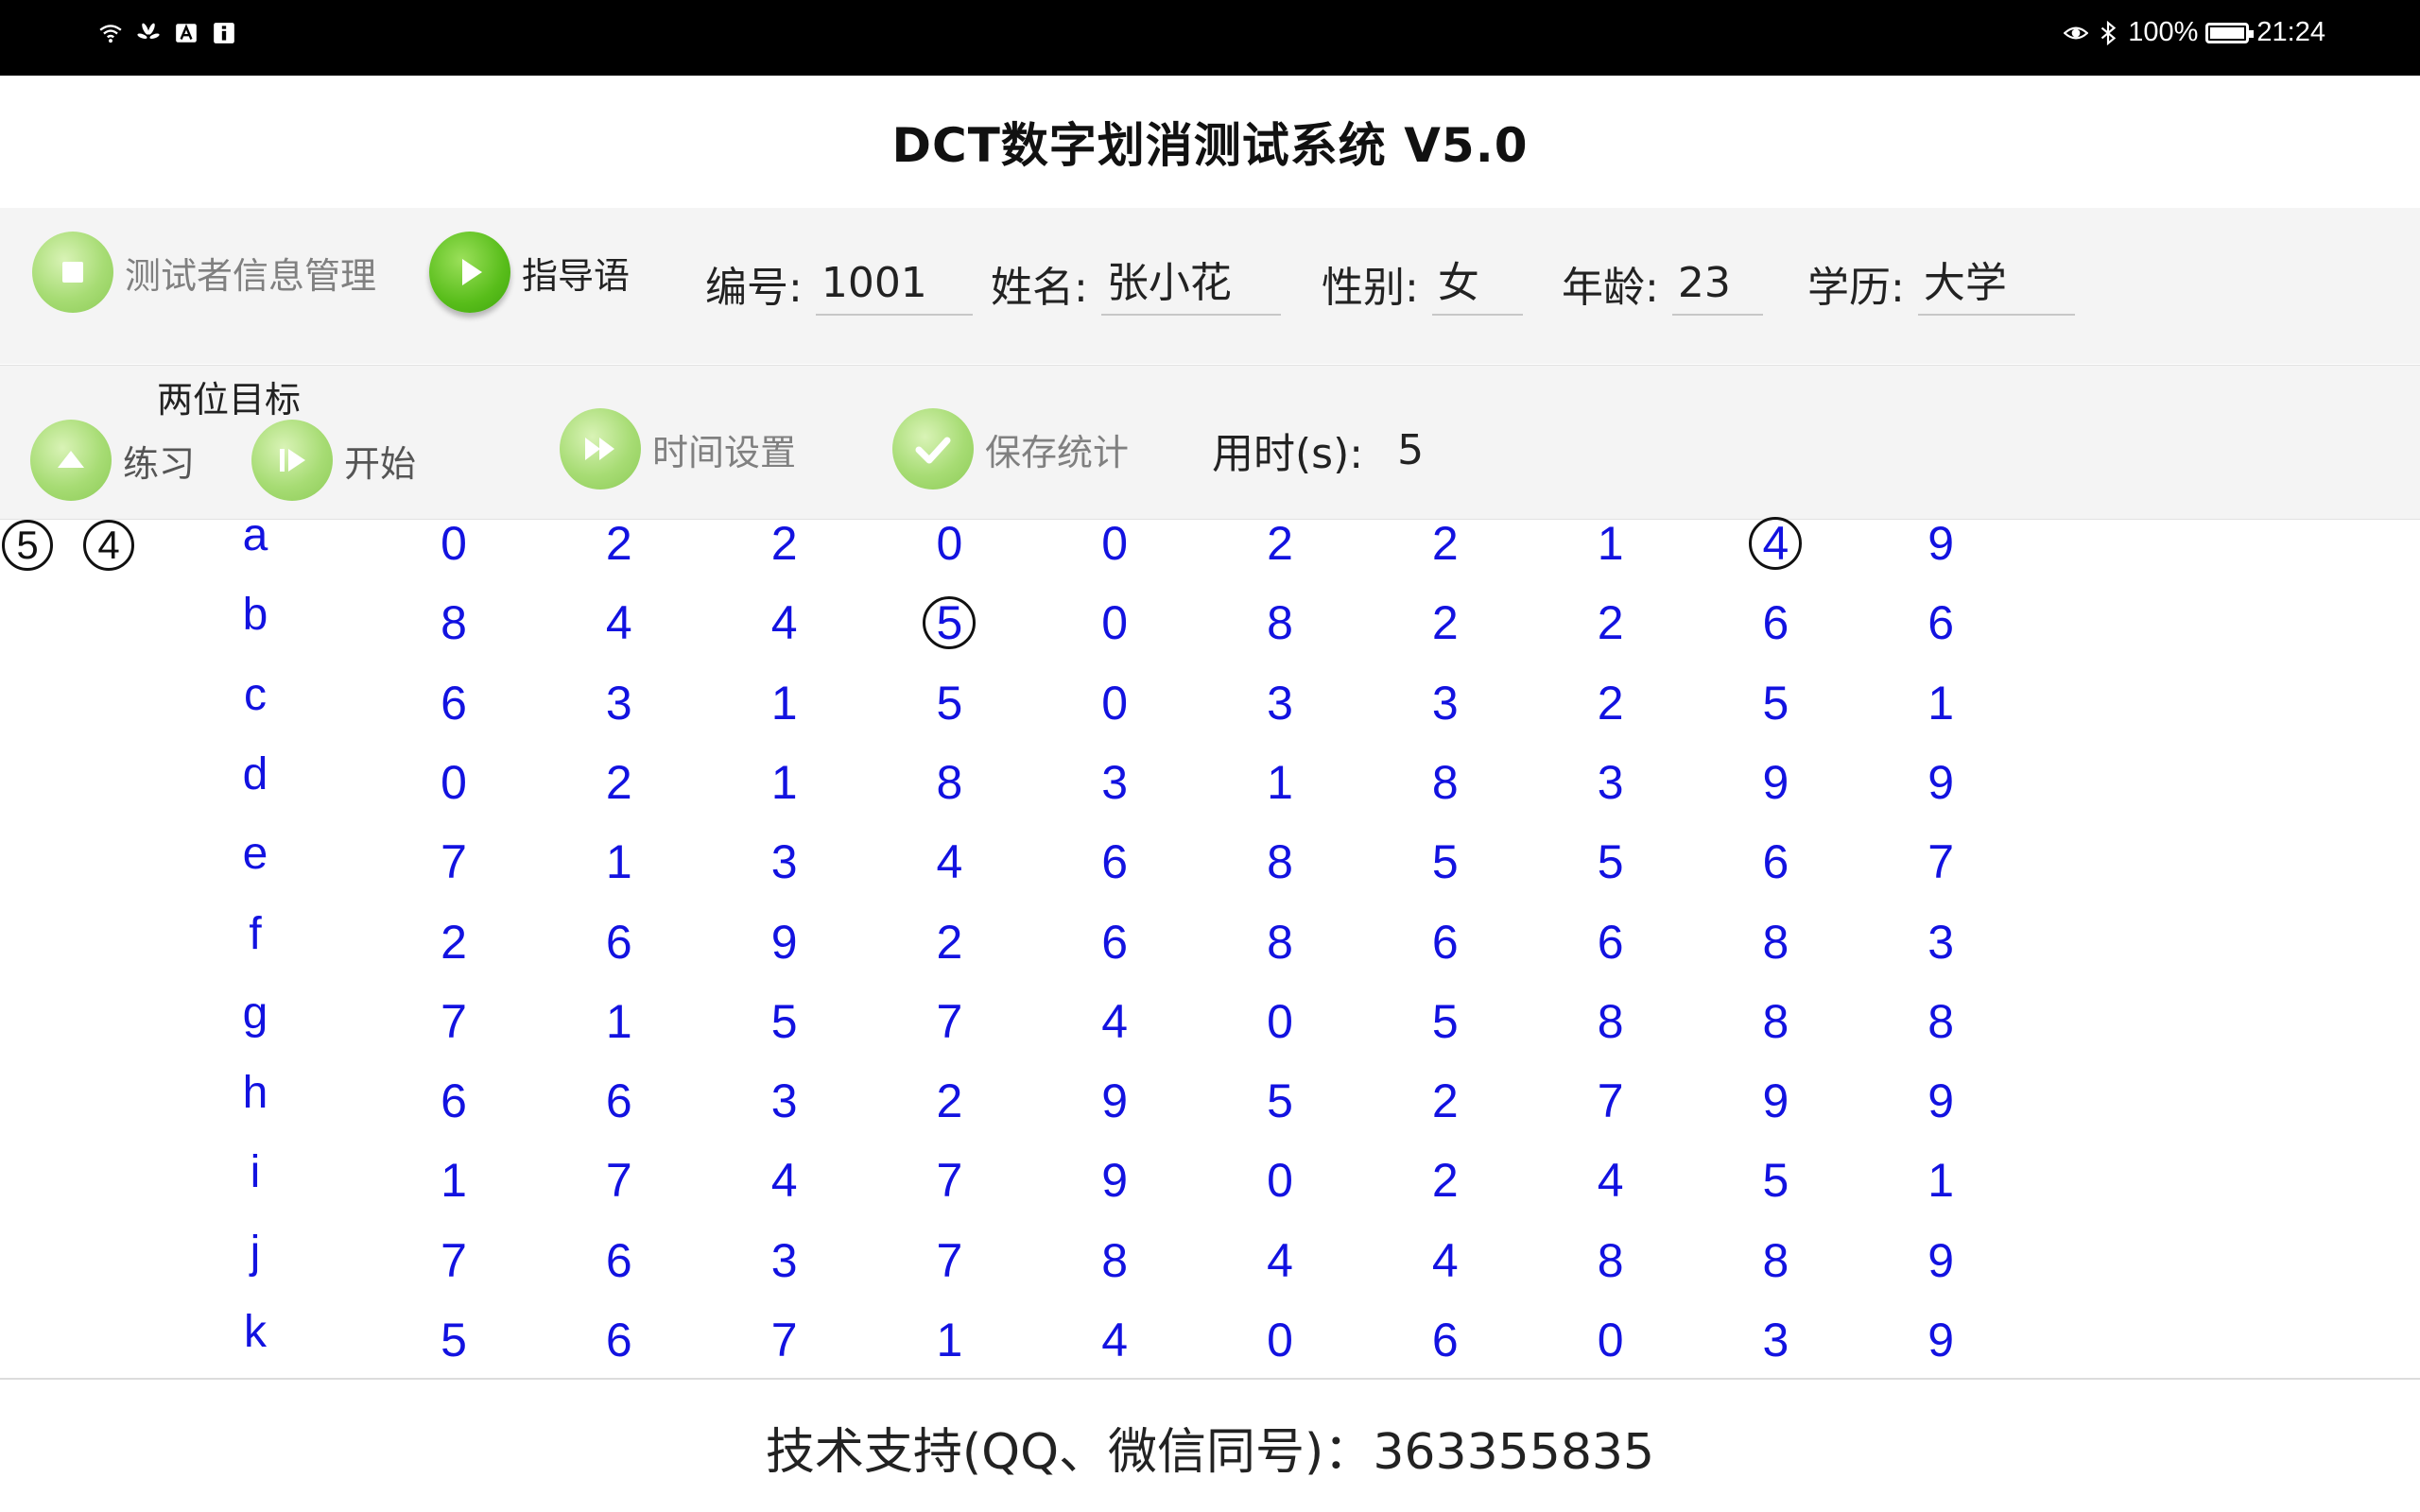 This screenshot has width=2420, height=1512. What do you see at coordinates (334, 460) in the screenshot?
I see `start-button: 开始` at bounding box center [334, 460].